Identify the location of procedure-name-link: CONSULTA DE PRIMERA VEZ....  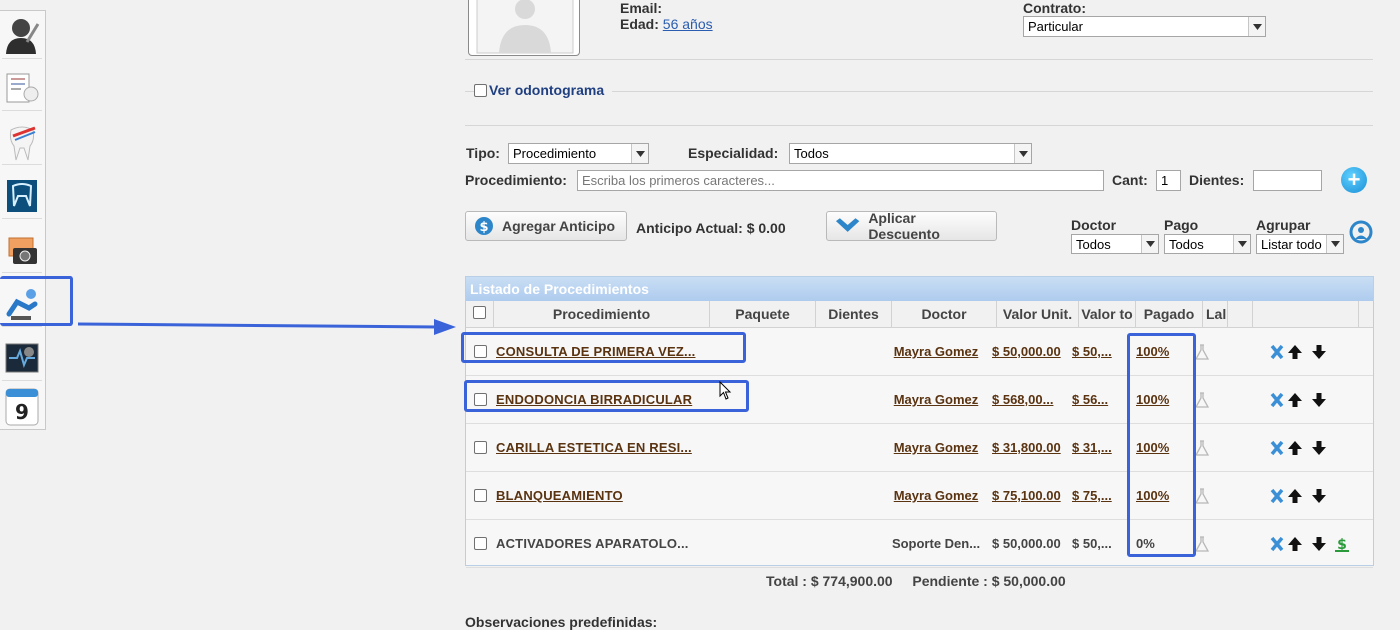
(595, 351).